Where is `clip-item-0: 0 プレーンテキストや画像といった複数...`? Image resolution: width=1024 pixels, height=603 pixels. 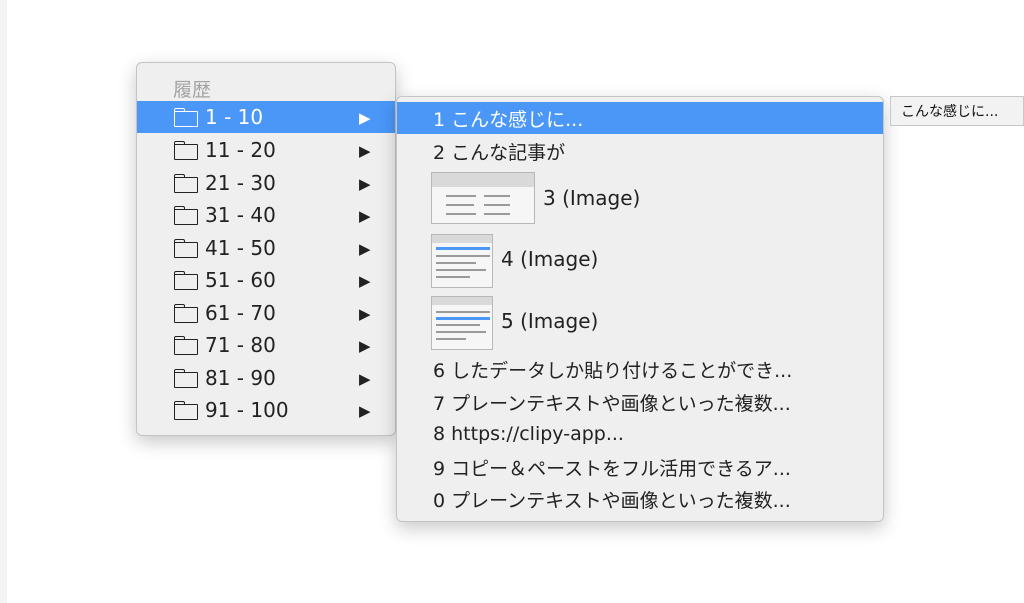 clip-item-0: 0 プレーンテキストや画像といった複数... is located at coordinates (640, 499).